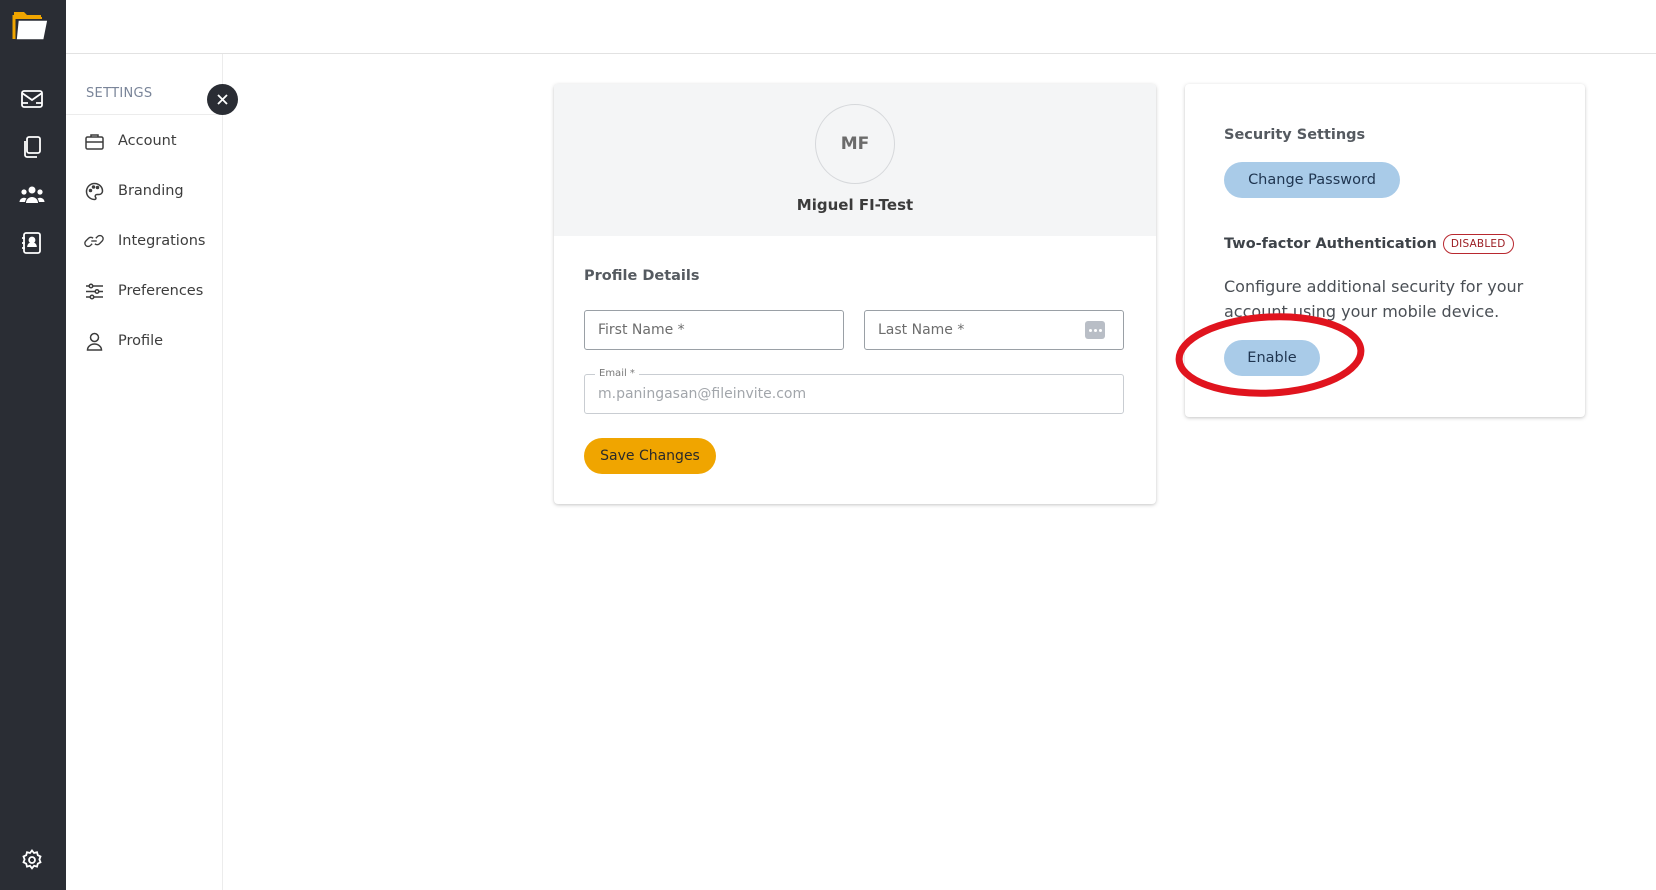  I want to click on sidebar-item-account: Account, so click(151, 141).